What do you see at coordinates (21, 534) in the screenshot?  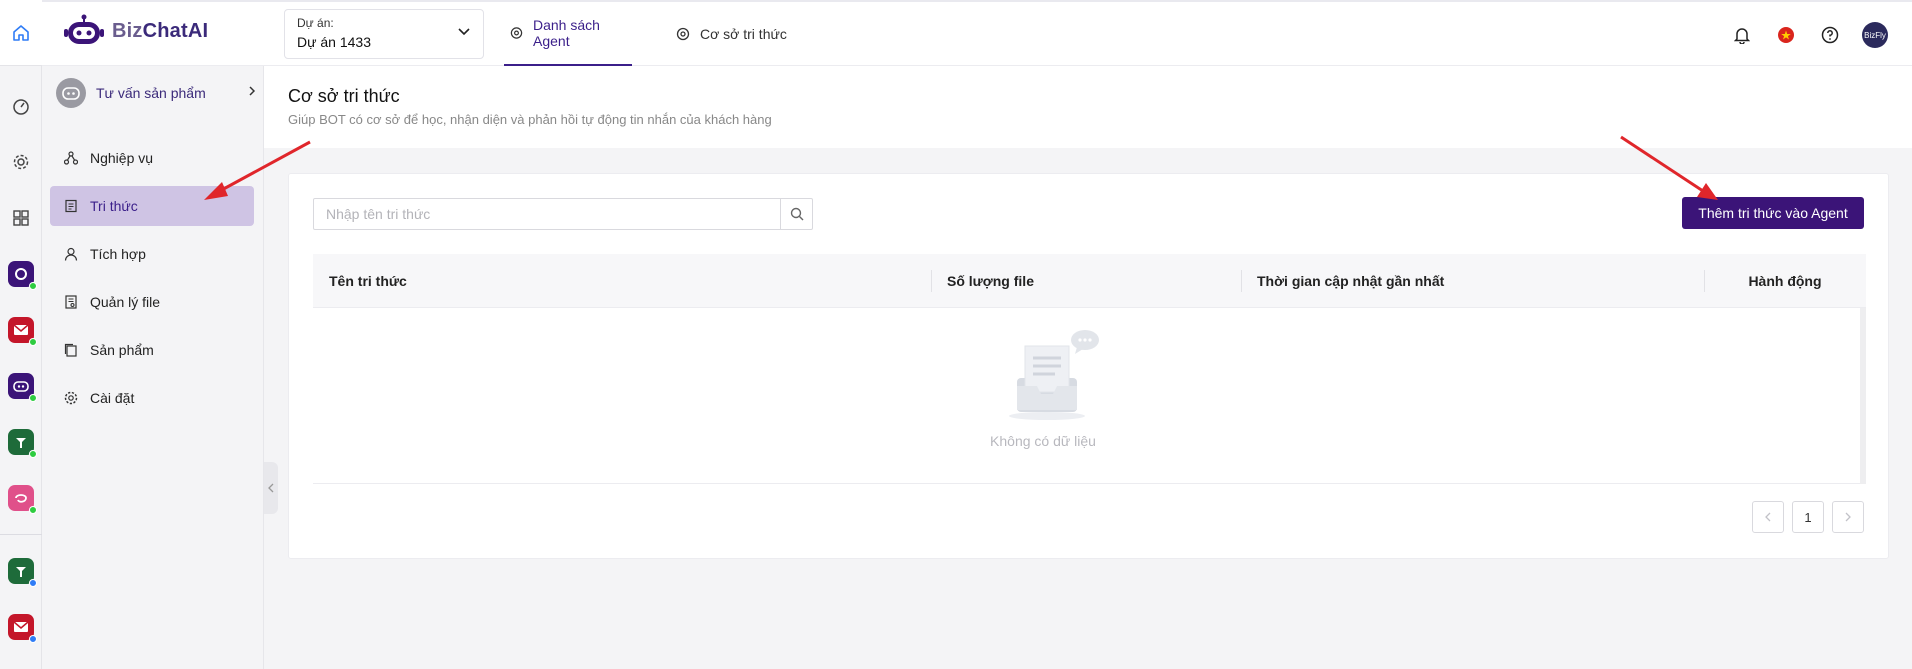 I see `rail-divider` at bounding box center [21, 534].